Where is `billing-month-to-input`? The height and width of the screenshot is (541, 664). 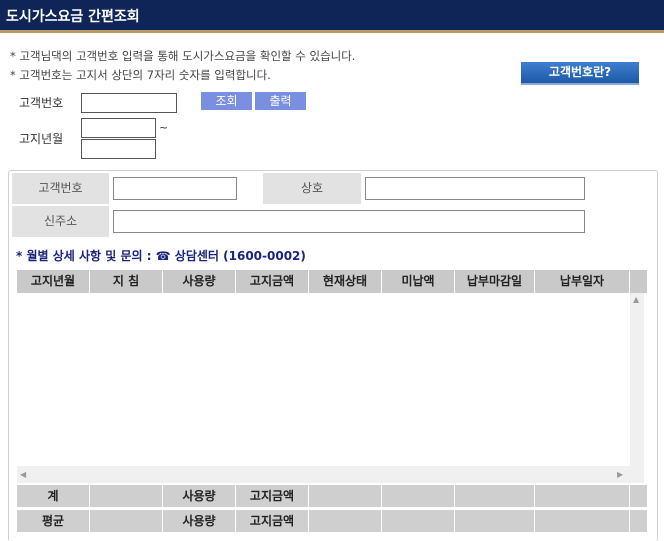 billing-month-to-input is located at coordinates (118, 149).